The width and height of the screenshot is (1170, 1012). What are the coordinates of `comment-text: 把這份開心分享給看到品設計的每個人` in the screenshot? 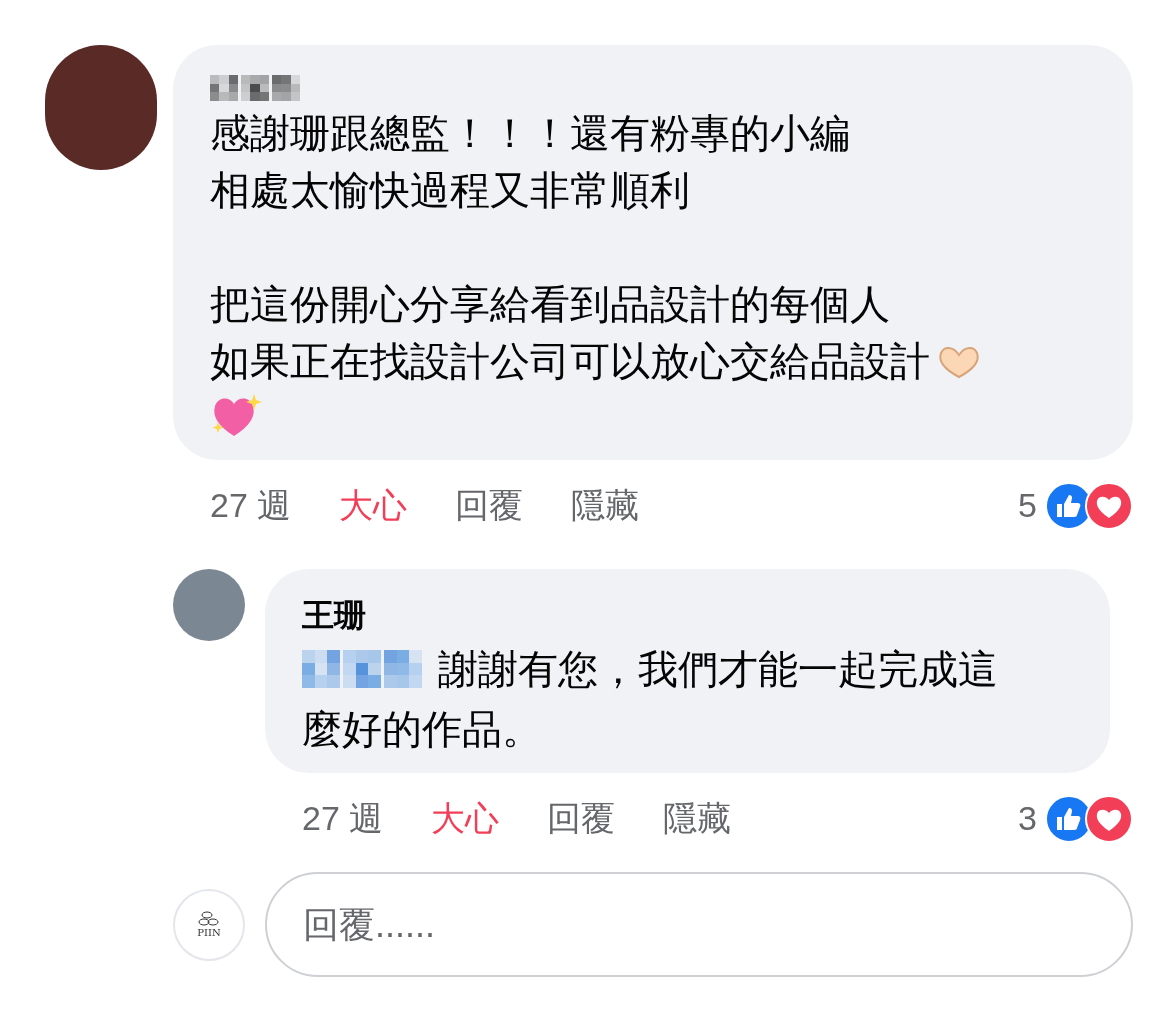 It's located at (550, 304).